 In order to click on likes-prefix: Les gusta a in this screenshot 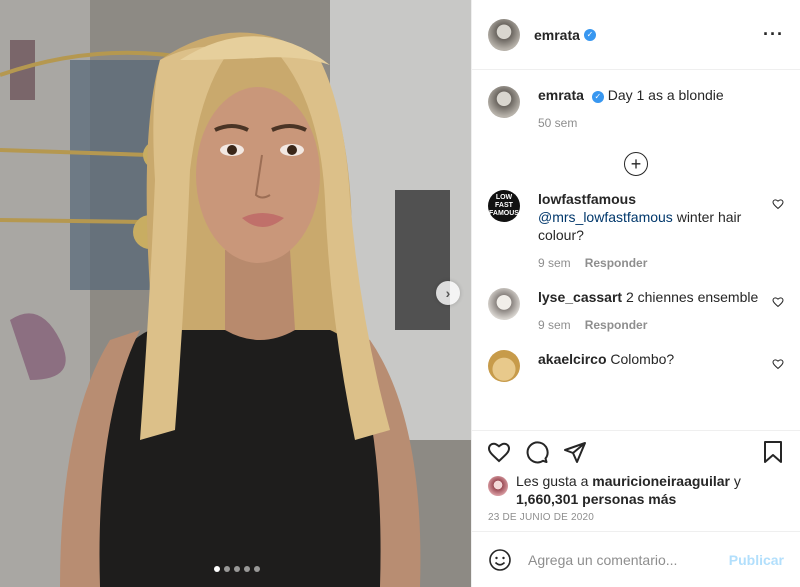, I will do `click(552, 481)`.